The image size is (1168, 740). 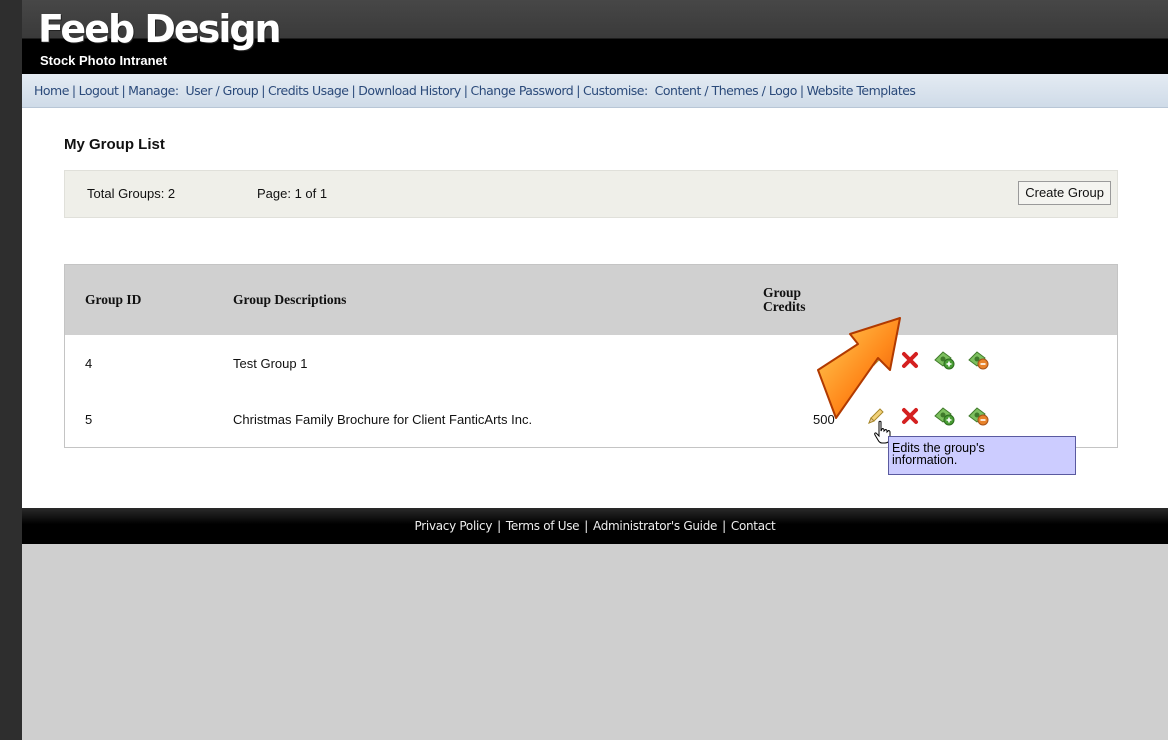 What do you see at coordinates (735, 90) in the screenshot?
I see `nav-themes-link: Themes` at bounding box center [735, 90].